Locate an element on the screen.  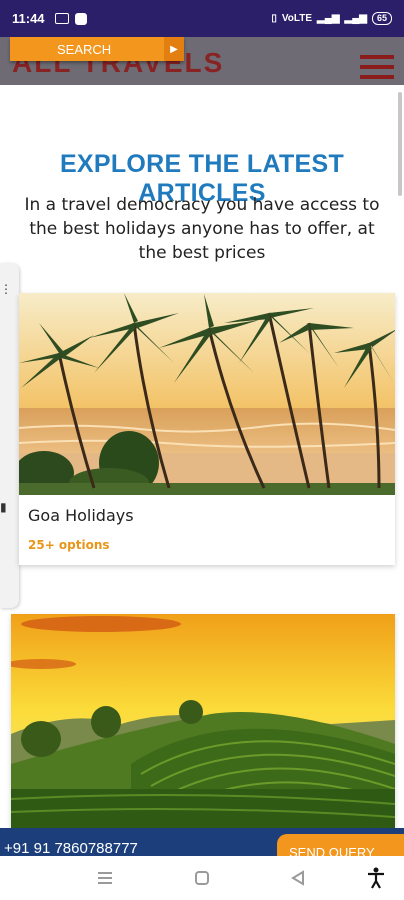
contact-bar: +91 91 7860788777 SEND QUERY is located at coordinates (202, 842).